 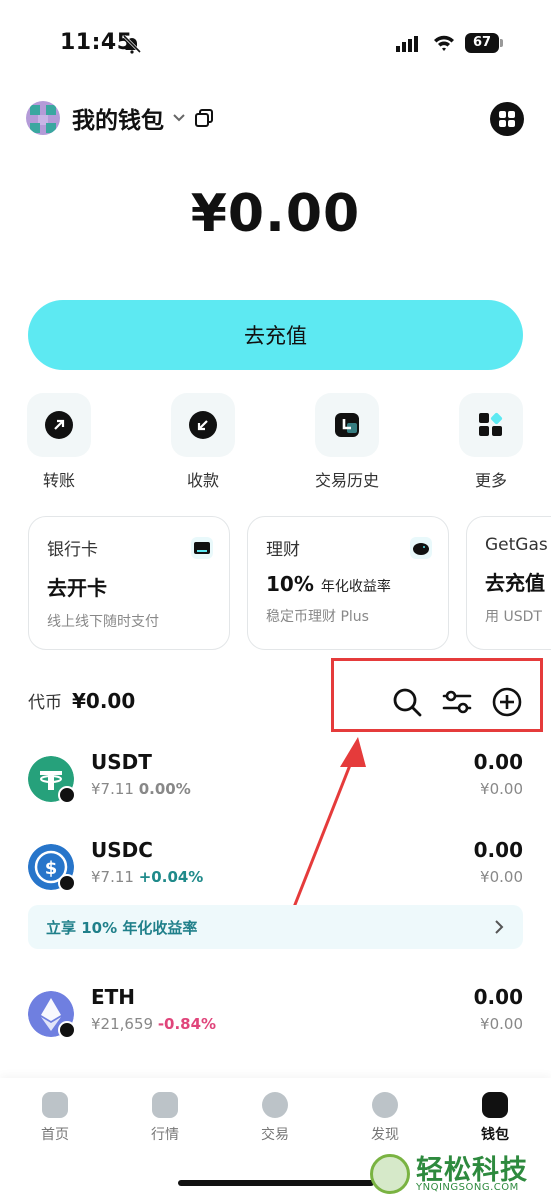 What do you see at coordinates (283, 550) in the screenshot?
I see `card-title: 理财` at bounding box center [283, 550].